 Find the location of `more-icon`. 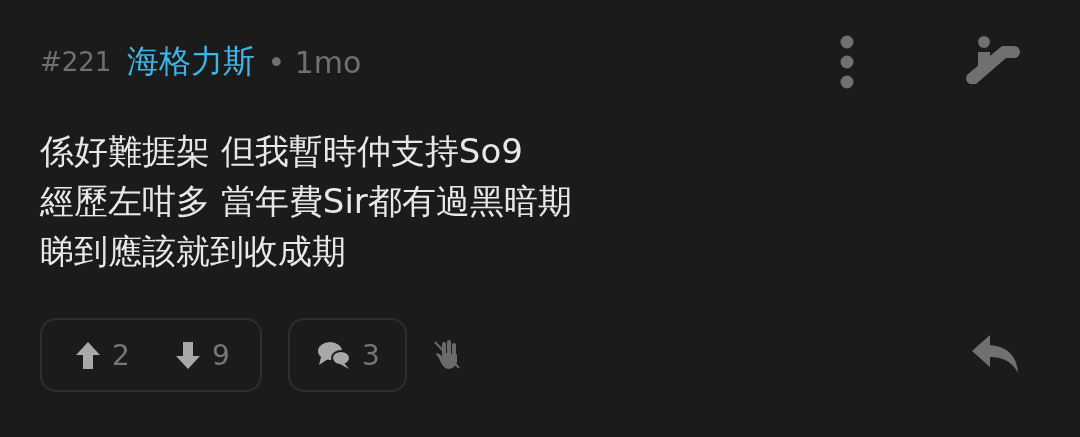

more-icon is located at coordinates (847, 62).